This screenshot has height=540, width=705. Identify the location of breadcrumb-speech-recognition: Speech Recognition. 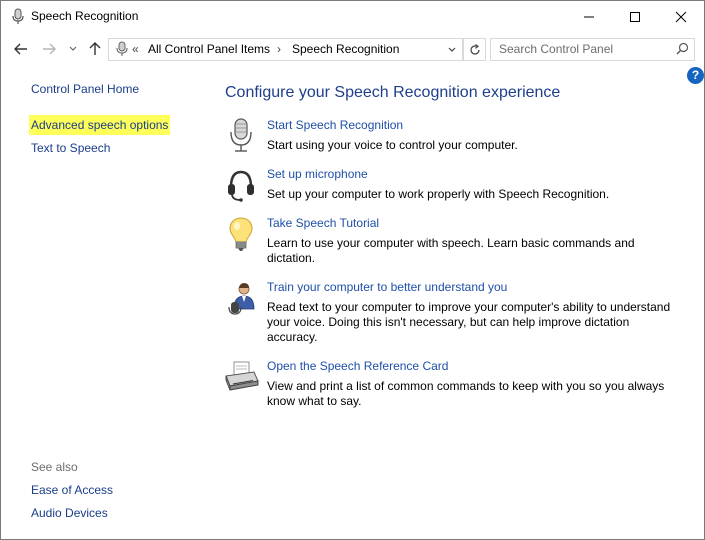
(345, 49).